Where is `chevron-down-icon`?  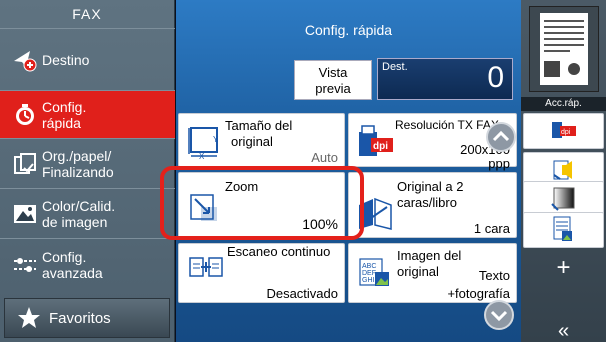 chevron-down-icon is located at coordinates (499, 316).